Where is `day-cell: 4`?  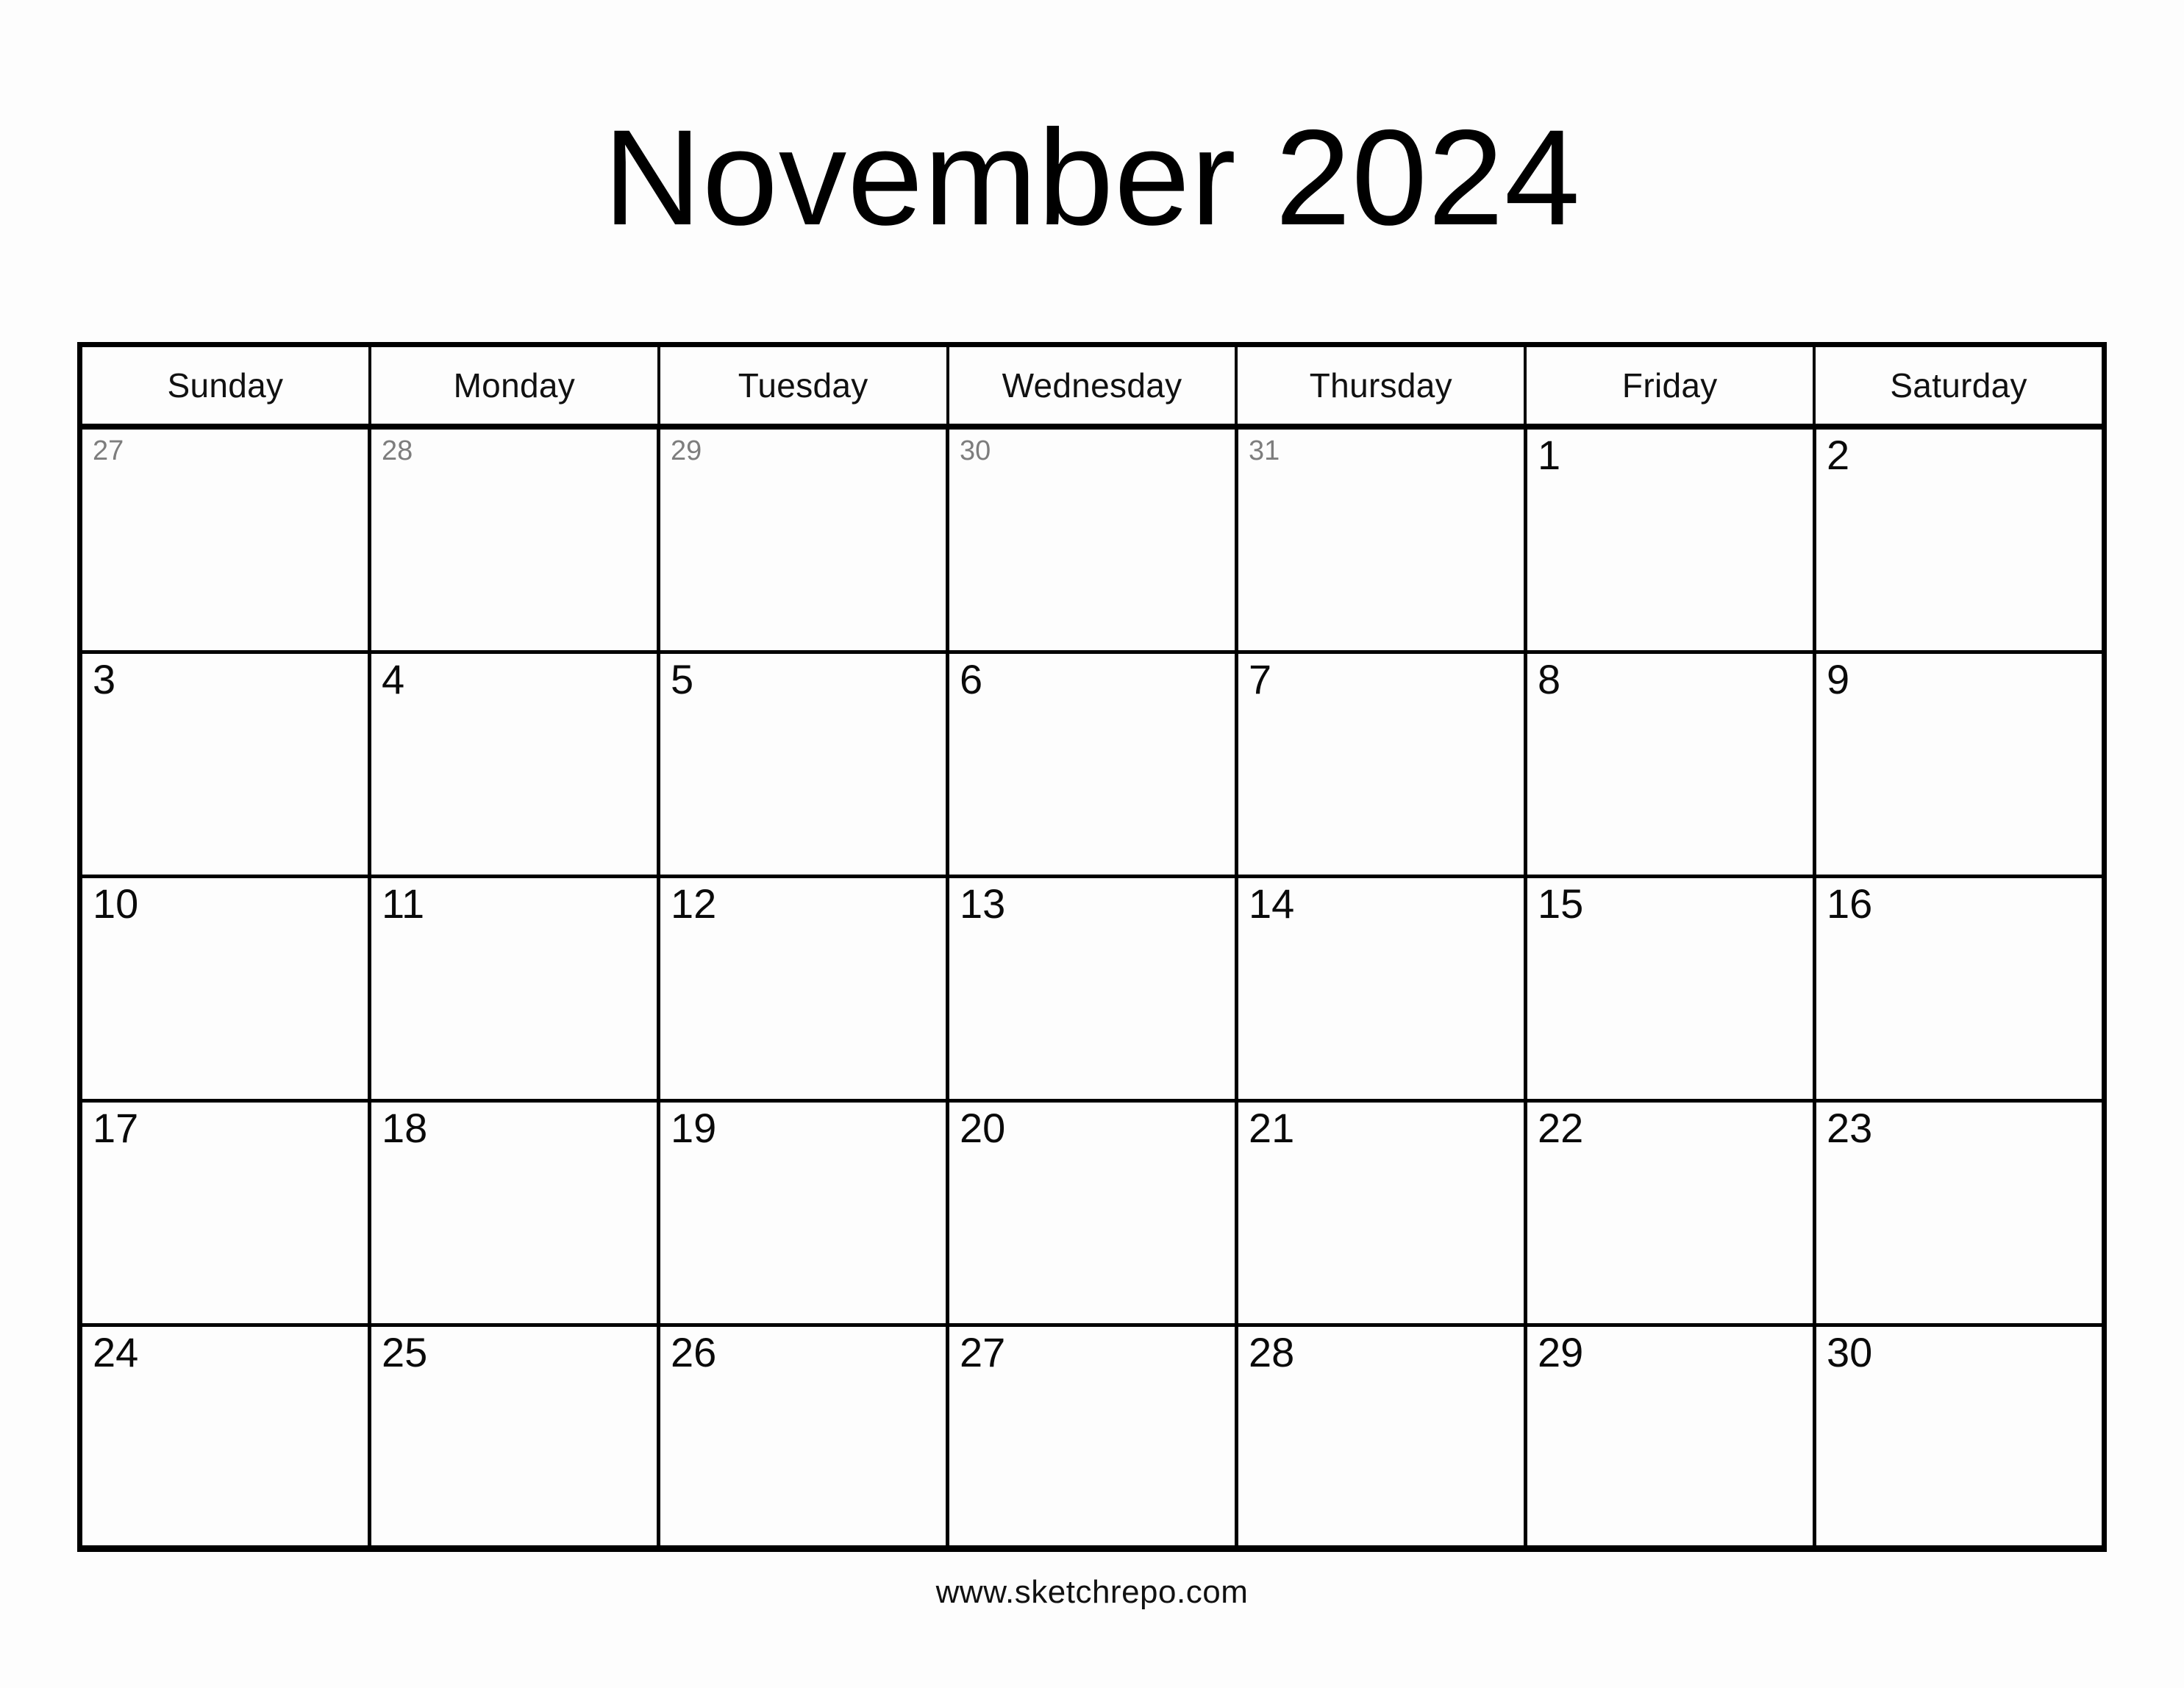
day-cell: 4 is located at coordinates (515, 764).